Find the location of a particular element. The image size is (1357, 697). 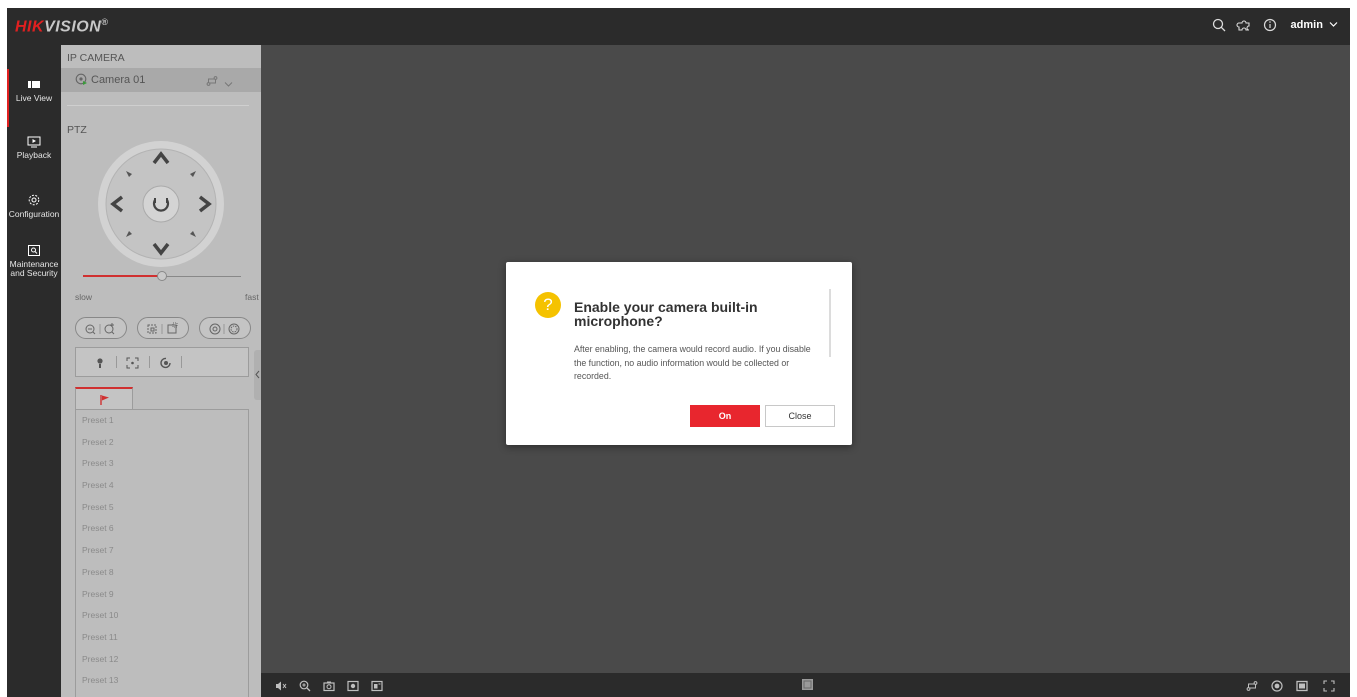

user-name: admin is located at coordinates (1306, 25).